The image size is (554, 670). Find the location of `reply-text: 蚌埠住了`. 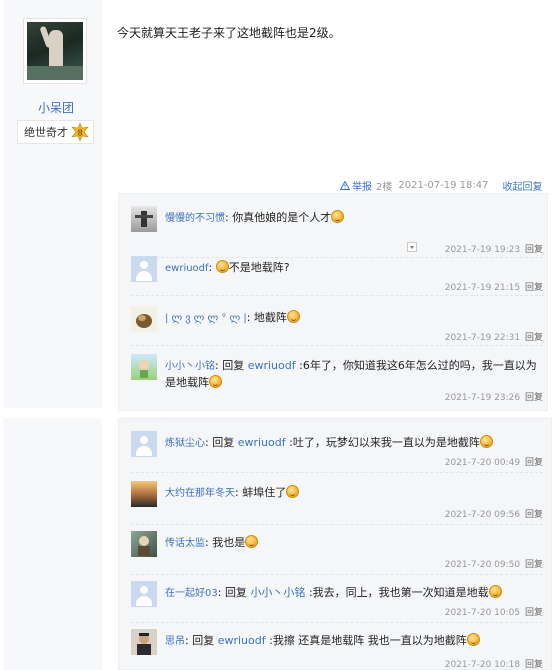

reply-text: 蚌埠住了 is located at coordinates (264, 492).